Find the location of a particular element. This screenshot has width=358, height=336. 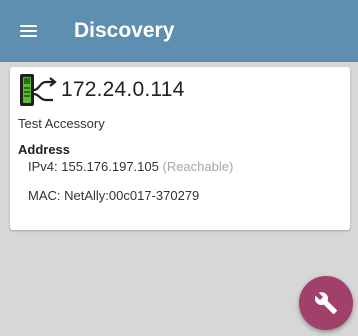

ipv4-value: 155.176.197.105 is located at coordinates (110, 166).